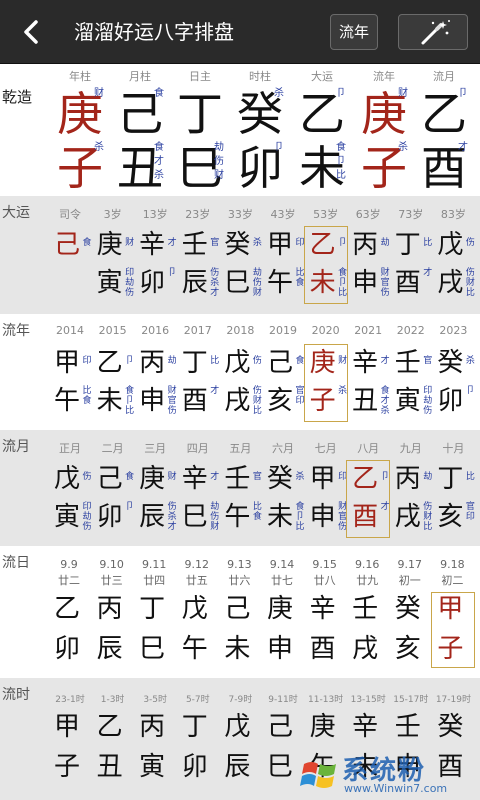 The height and width of the screenshot is (800, 480). I want to click on column-header: 1-3时, so click(112, 700).